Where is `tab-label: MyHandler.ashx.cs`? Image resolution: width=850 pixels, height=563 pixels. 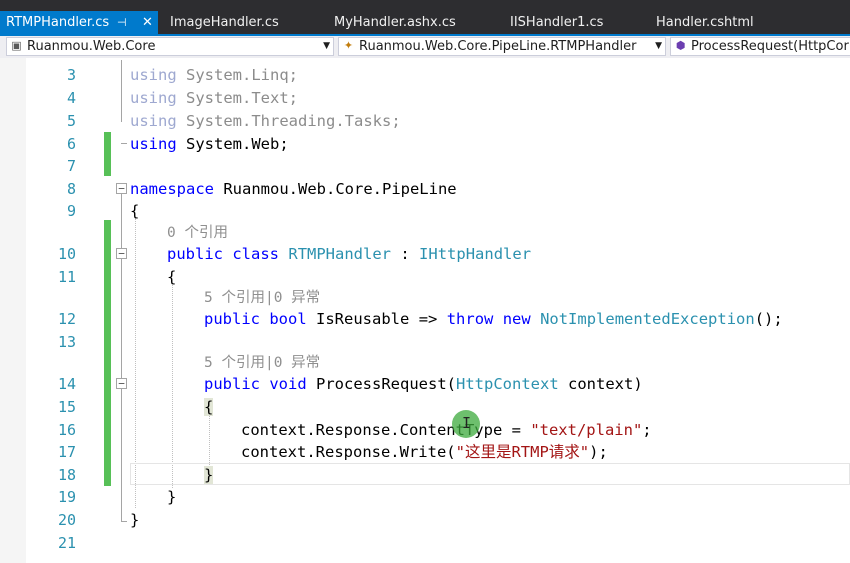 tab-label: MyHandler.ashx.cs is located at coordinates (395, 22).